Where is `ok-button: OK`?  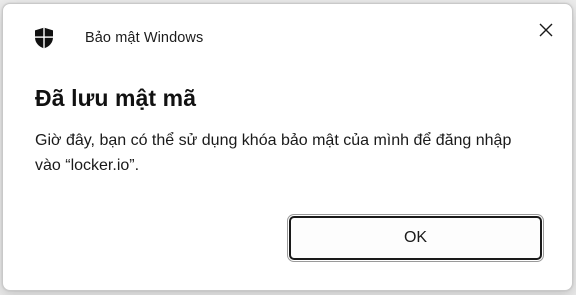 ok-button: OK is located at coordinates (415, 238).